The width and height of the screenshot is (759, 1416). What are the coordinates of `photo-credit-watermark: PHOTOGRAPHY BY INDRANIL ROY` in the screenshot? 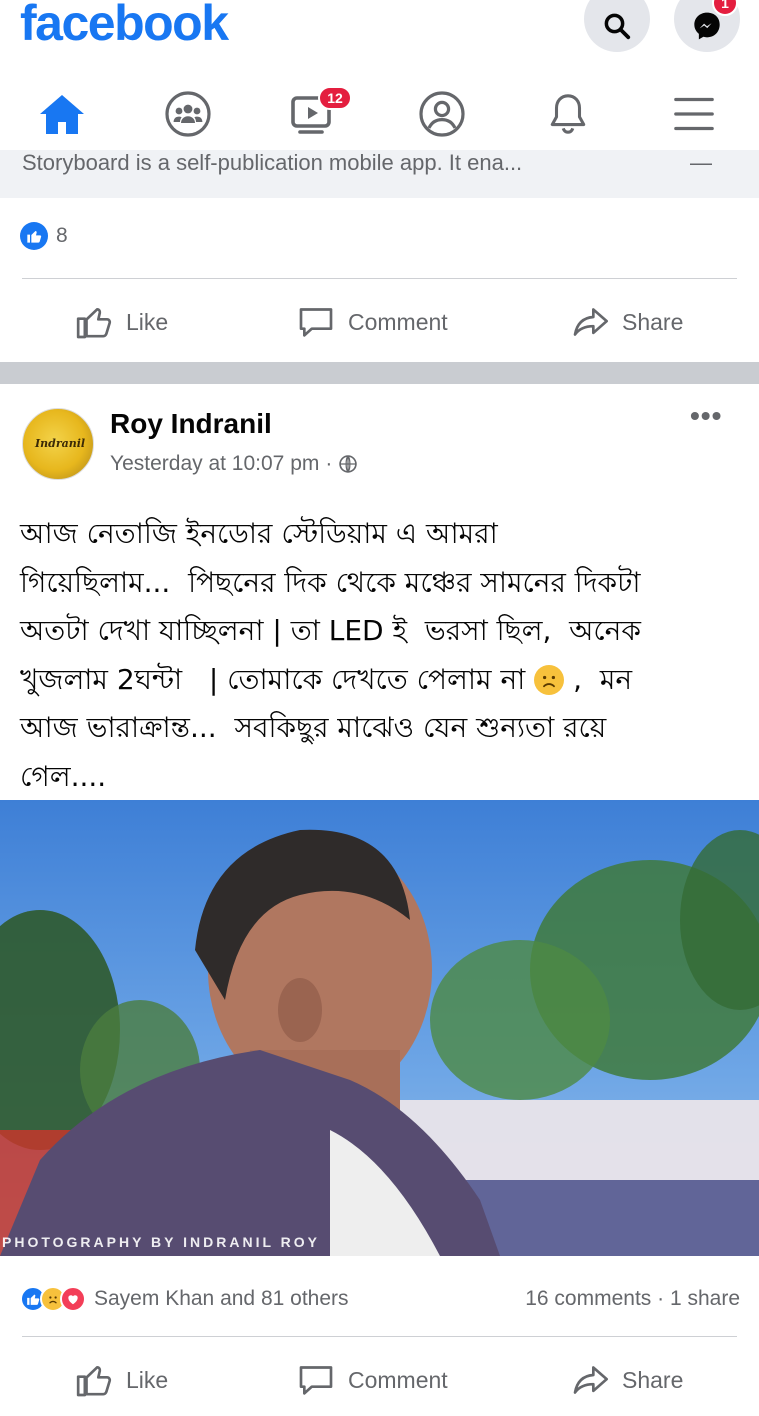 It's located at (161, 1242).